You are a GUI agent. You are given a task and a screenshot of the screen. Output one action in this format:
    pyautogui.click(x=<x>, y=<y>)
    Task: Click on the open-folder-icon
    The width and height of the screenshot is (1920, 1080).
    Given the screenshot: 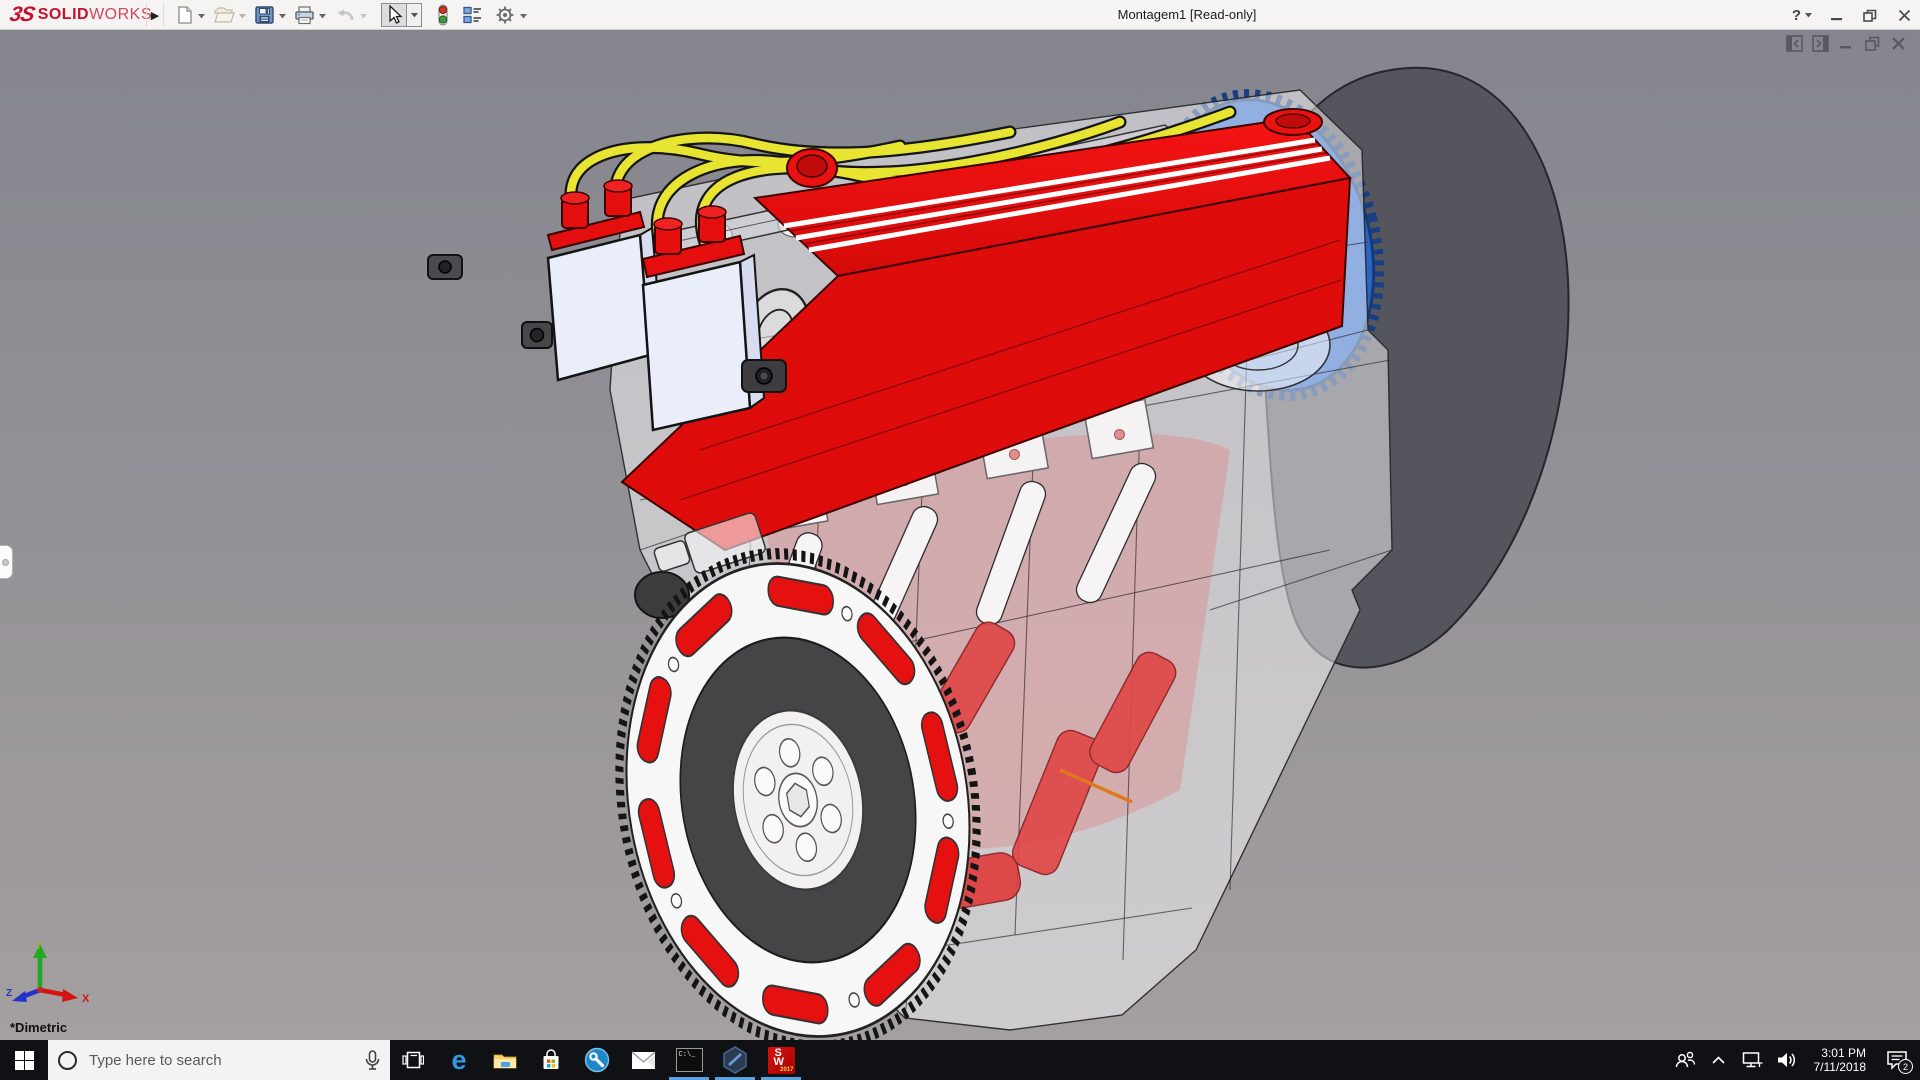 What is the action you would take?
    pyautogui.click(x=224, y=15)
    